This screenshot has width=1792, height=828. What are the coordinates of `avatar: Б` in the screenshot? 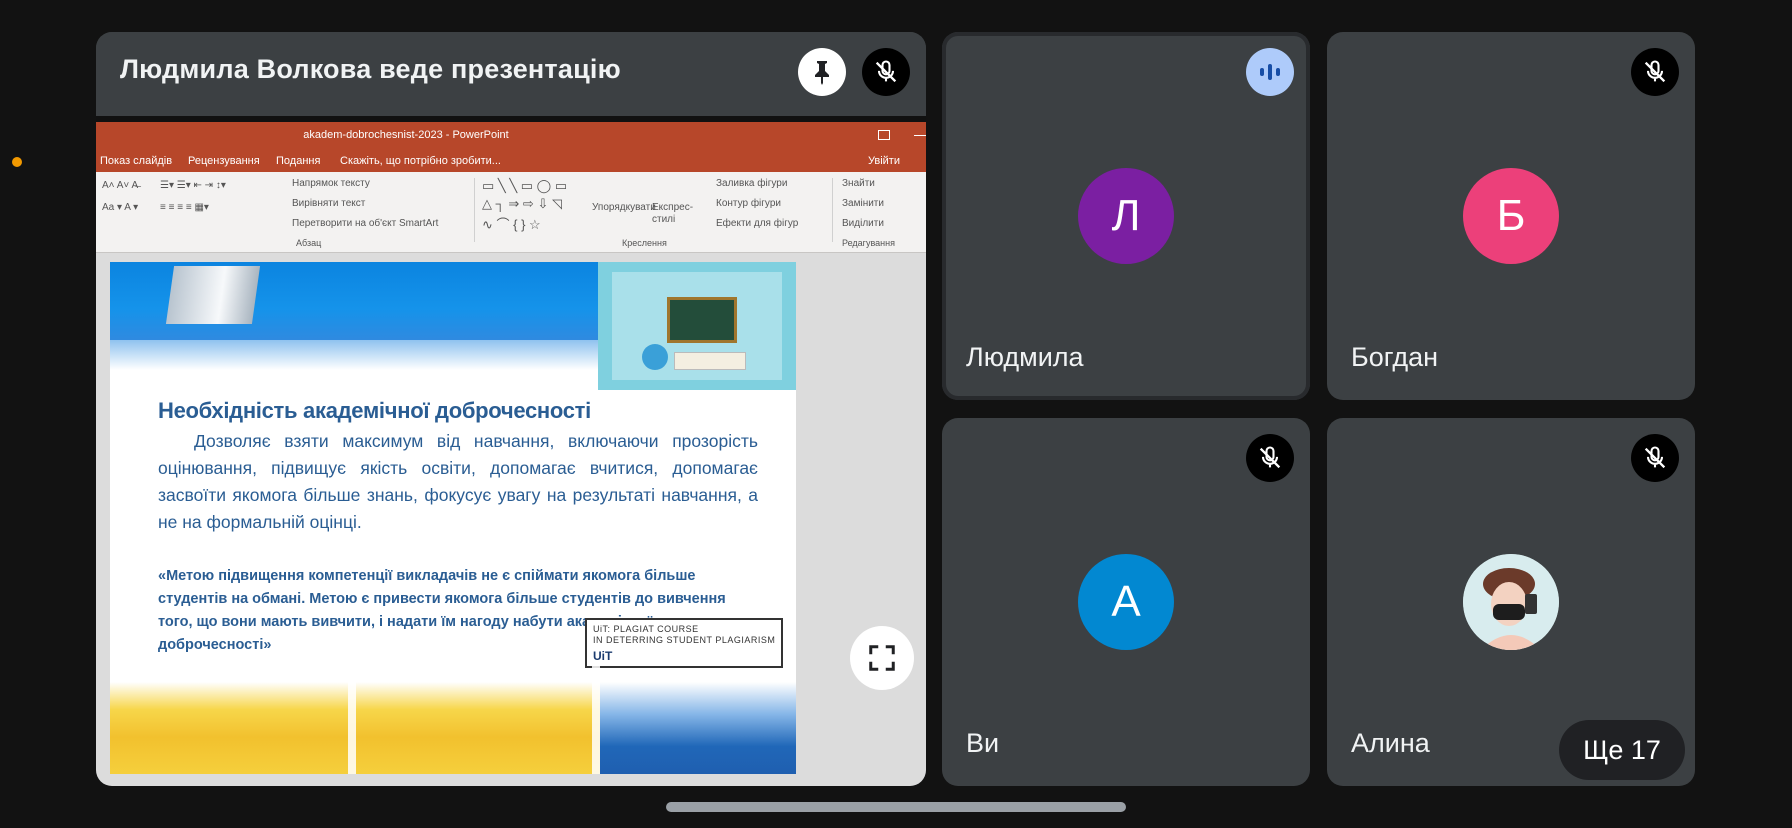 It's located at (1511, 216).